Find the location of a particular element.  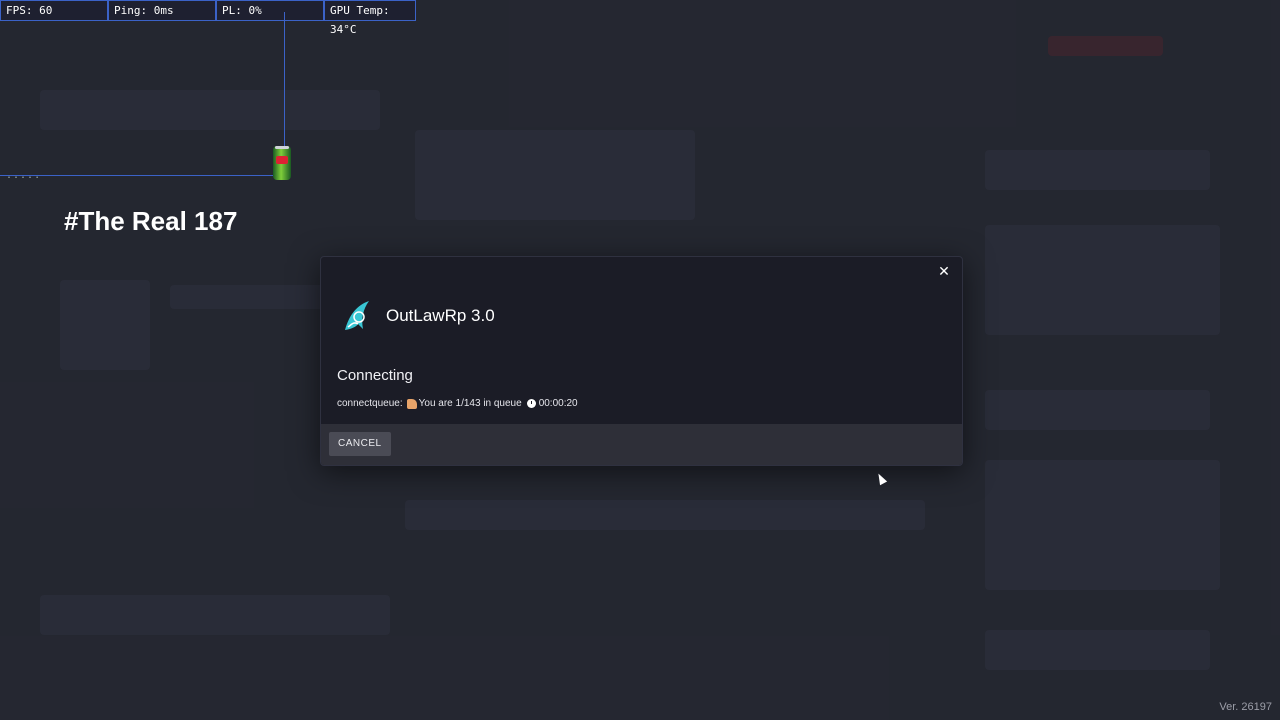

queue-position: You are 1/143 in queue is located at coordinates (470, 403).